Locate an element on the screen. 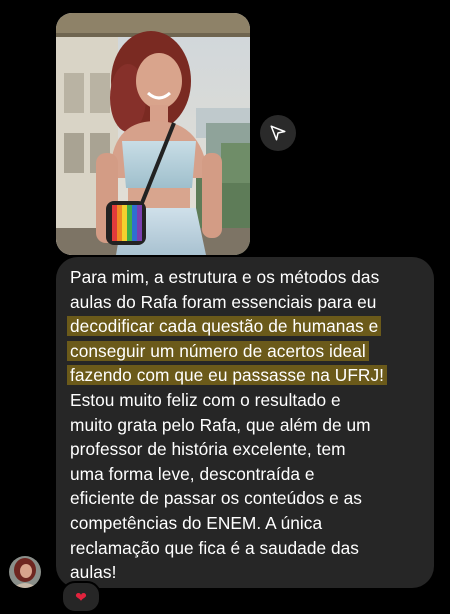 The height and width of the screenshot is (614, 450). message-line: Estou muito feliz com o resultado e is located at coordinates (205, 399).